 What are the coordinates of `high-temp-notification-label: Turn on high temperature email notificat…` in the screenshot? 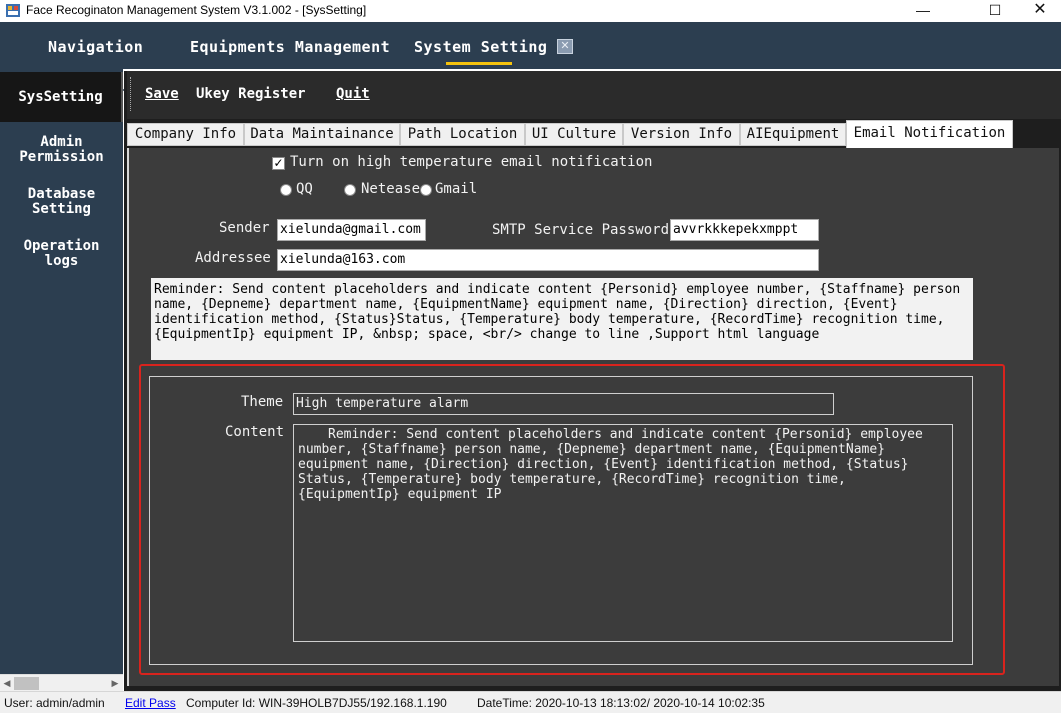 It's located at (471, 162).